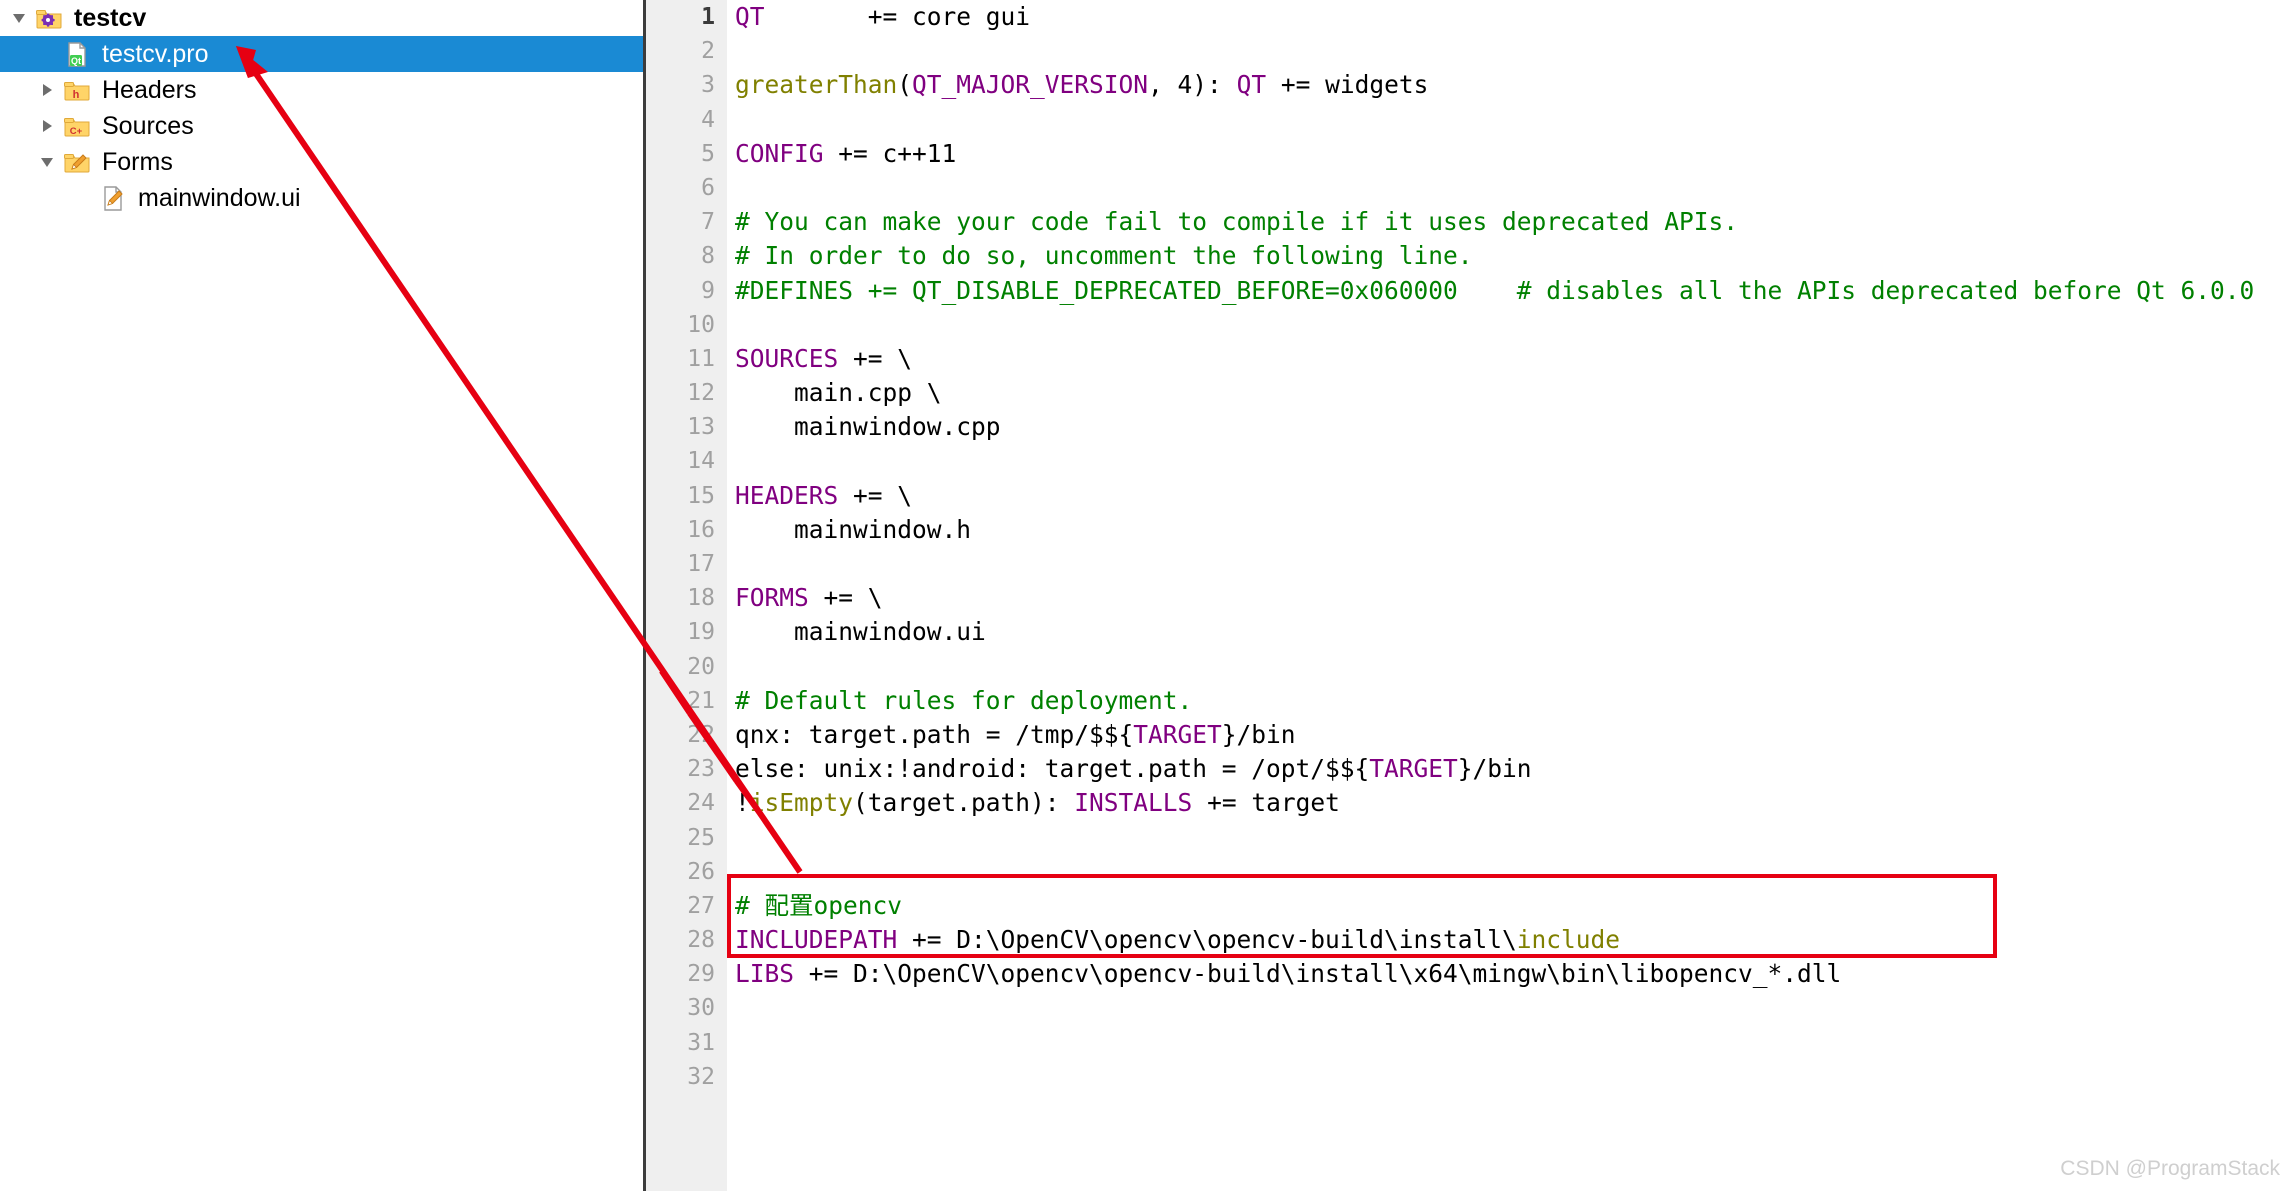  I want to click on code-token: QT_MAJOR_VERSION, so click(1030, 85).